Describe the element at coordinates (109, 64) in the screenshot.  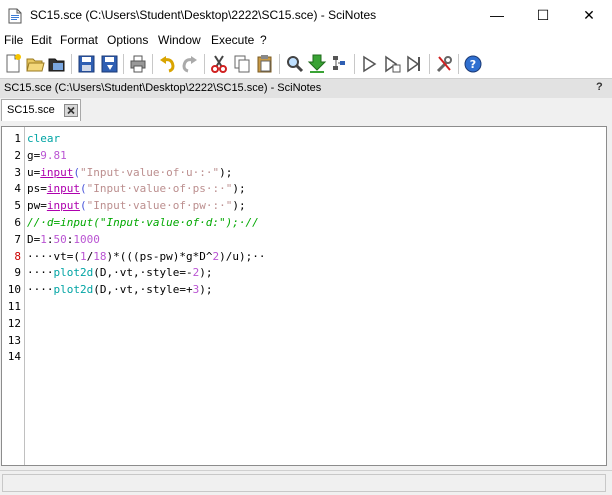
I see `save-as-icon` at that location.